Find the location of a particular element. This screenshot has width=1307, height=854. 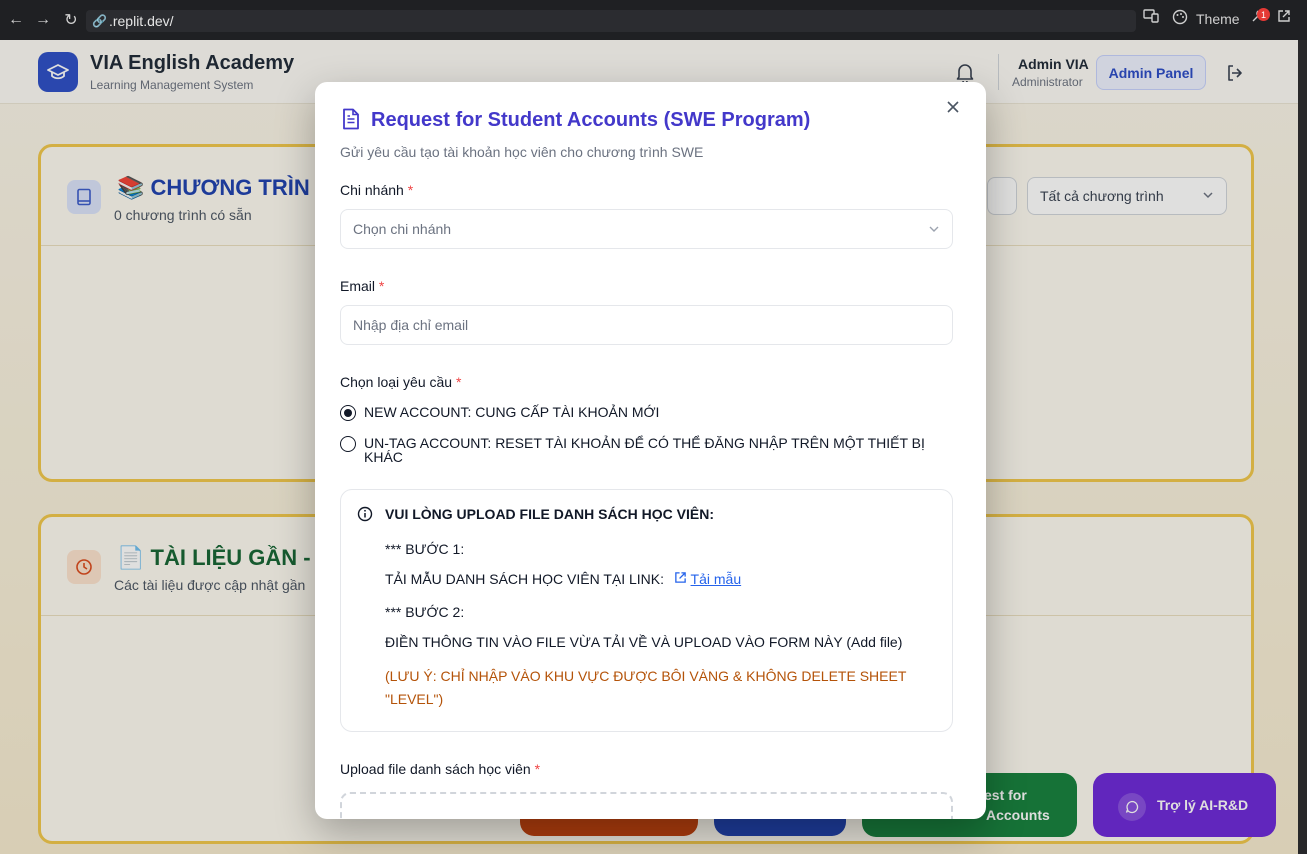

step2-title: *** BƯỚC 2: is located at coordinates (425, 612).